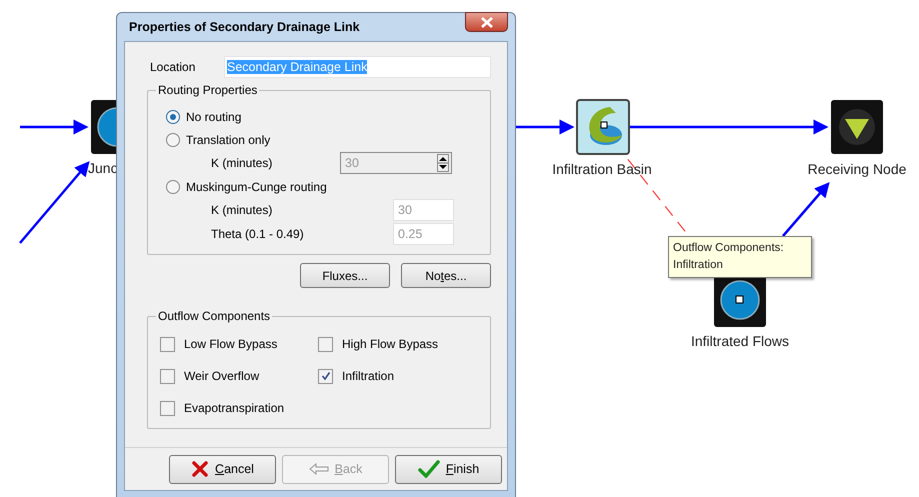  I want to click on radio-option: Translation only, so click(310, 139).